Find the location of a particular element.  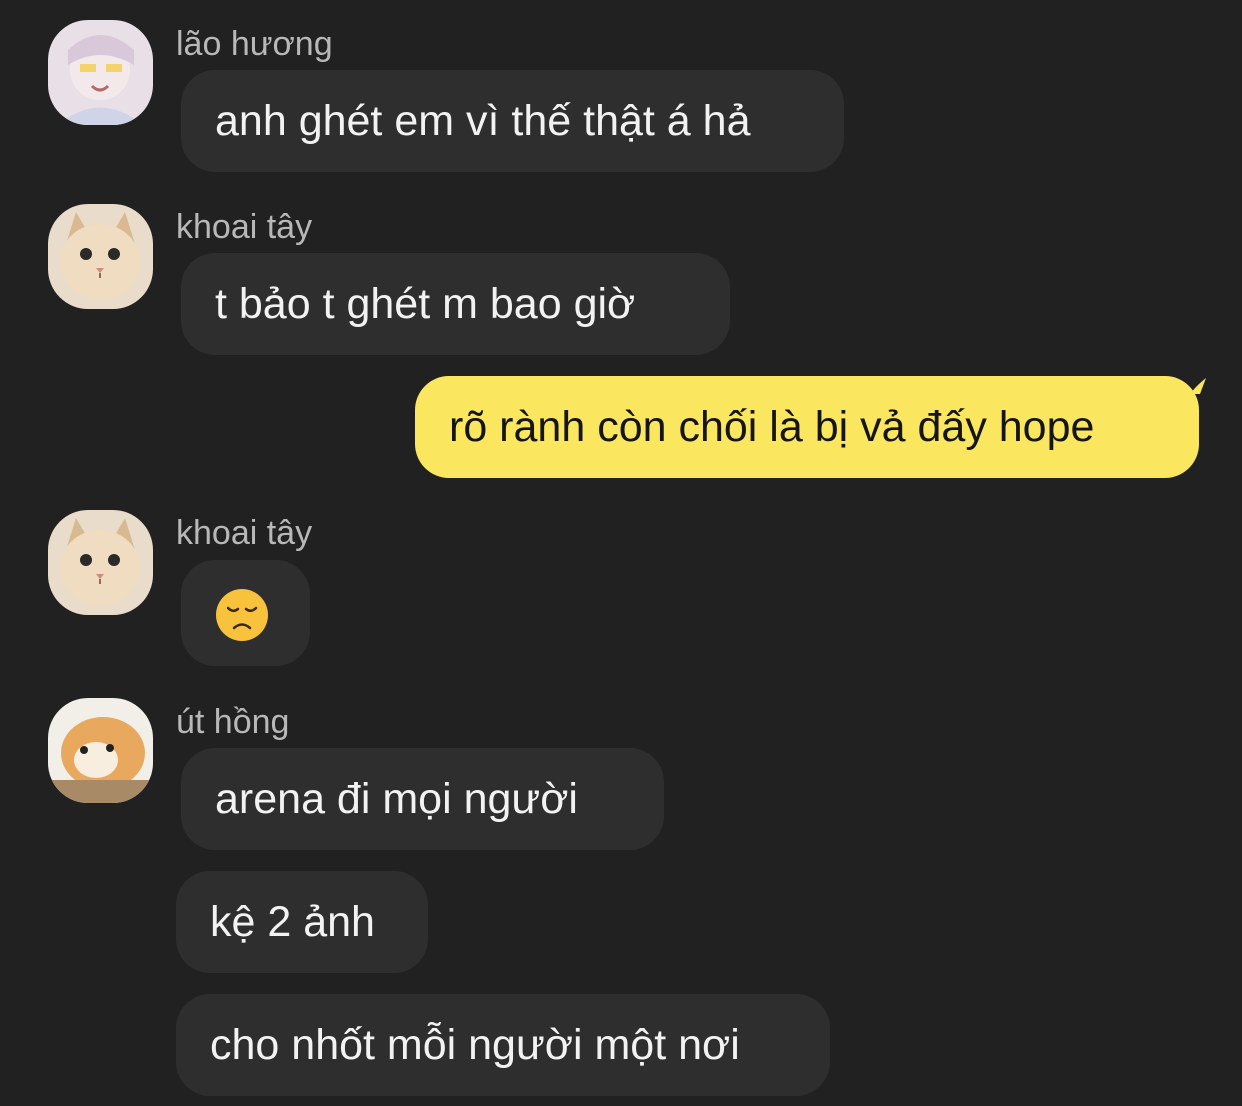

avatar-lao-huong is located at coordinates (100, 72).